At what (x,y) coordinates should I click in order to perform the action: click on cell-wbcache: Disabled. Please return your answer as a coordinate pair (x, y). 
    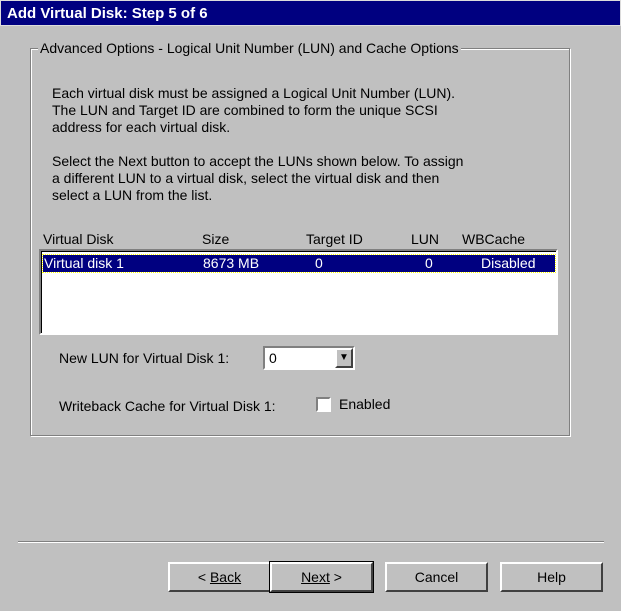
    Looking at the image, I should click on (508, 263).